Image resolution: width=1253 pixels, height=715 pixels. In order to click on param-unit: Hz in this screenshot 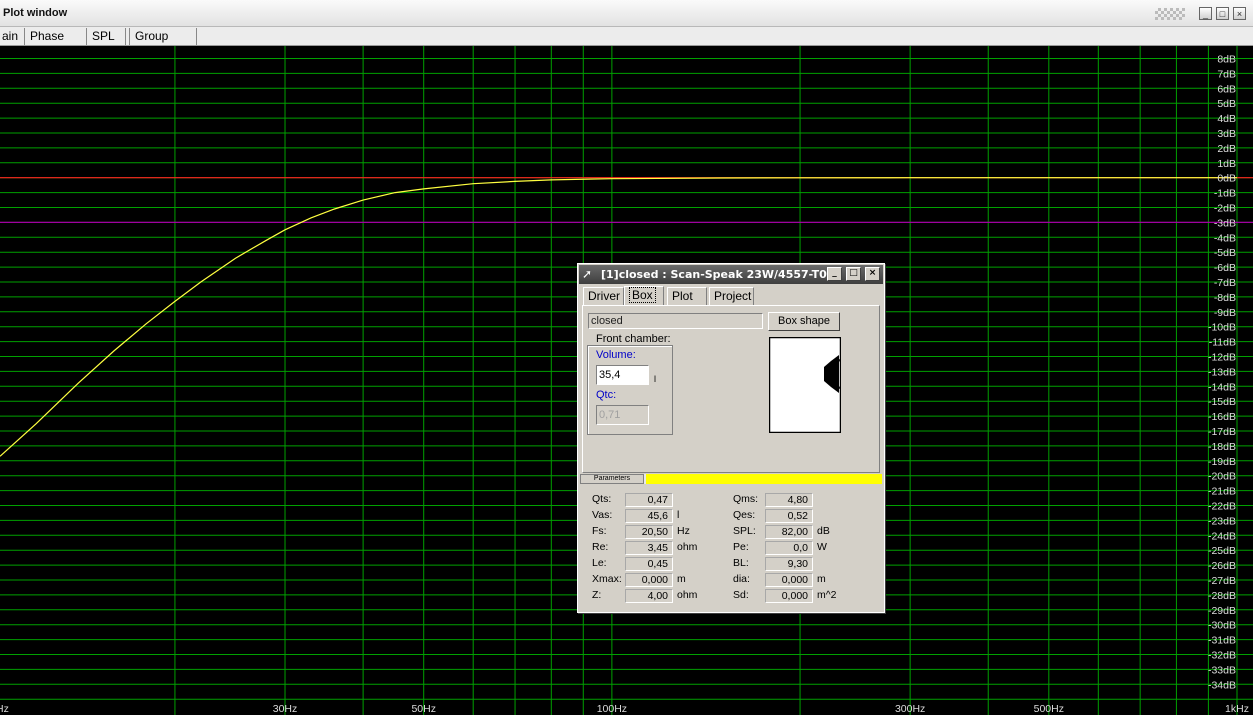, I will do `click(683, 531)`.